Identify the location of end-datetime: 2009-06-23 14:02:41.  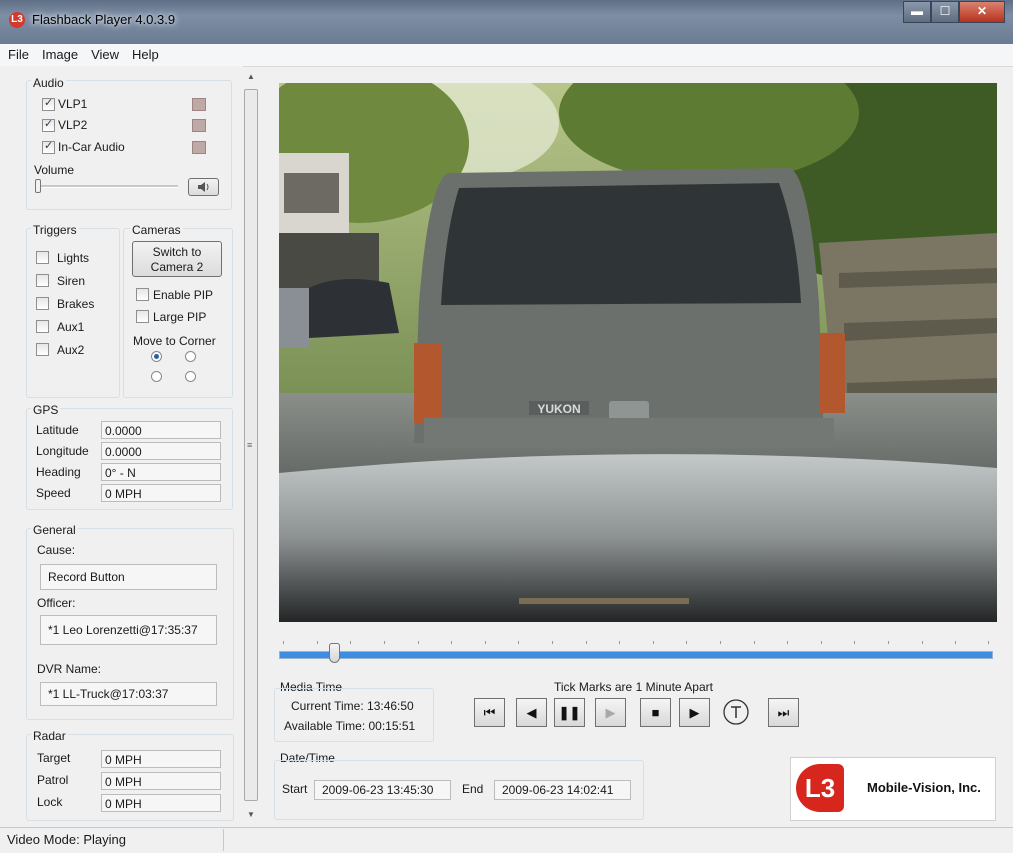
(562, 790).